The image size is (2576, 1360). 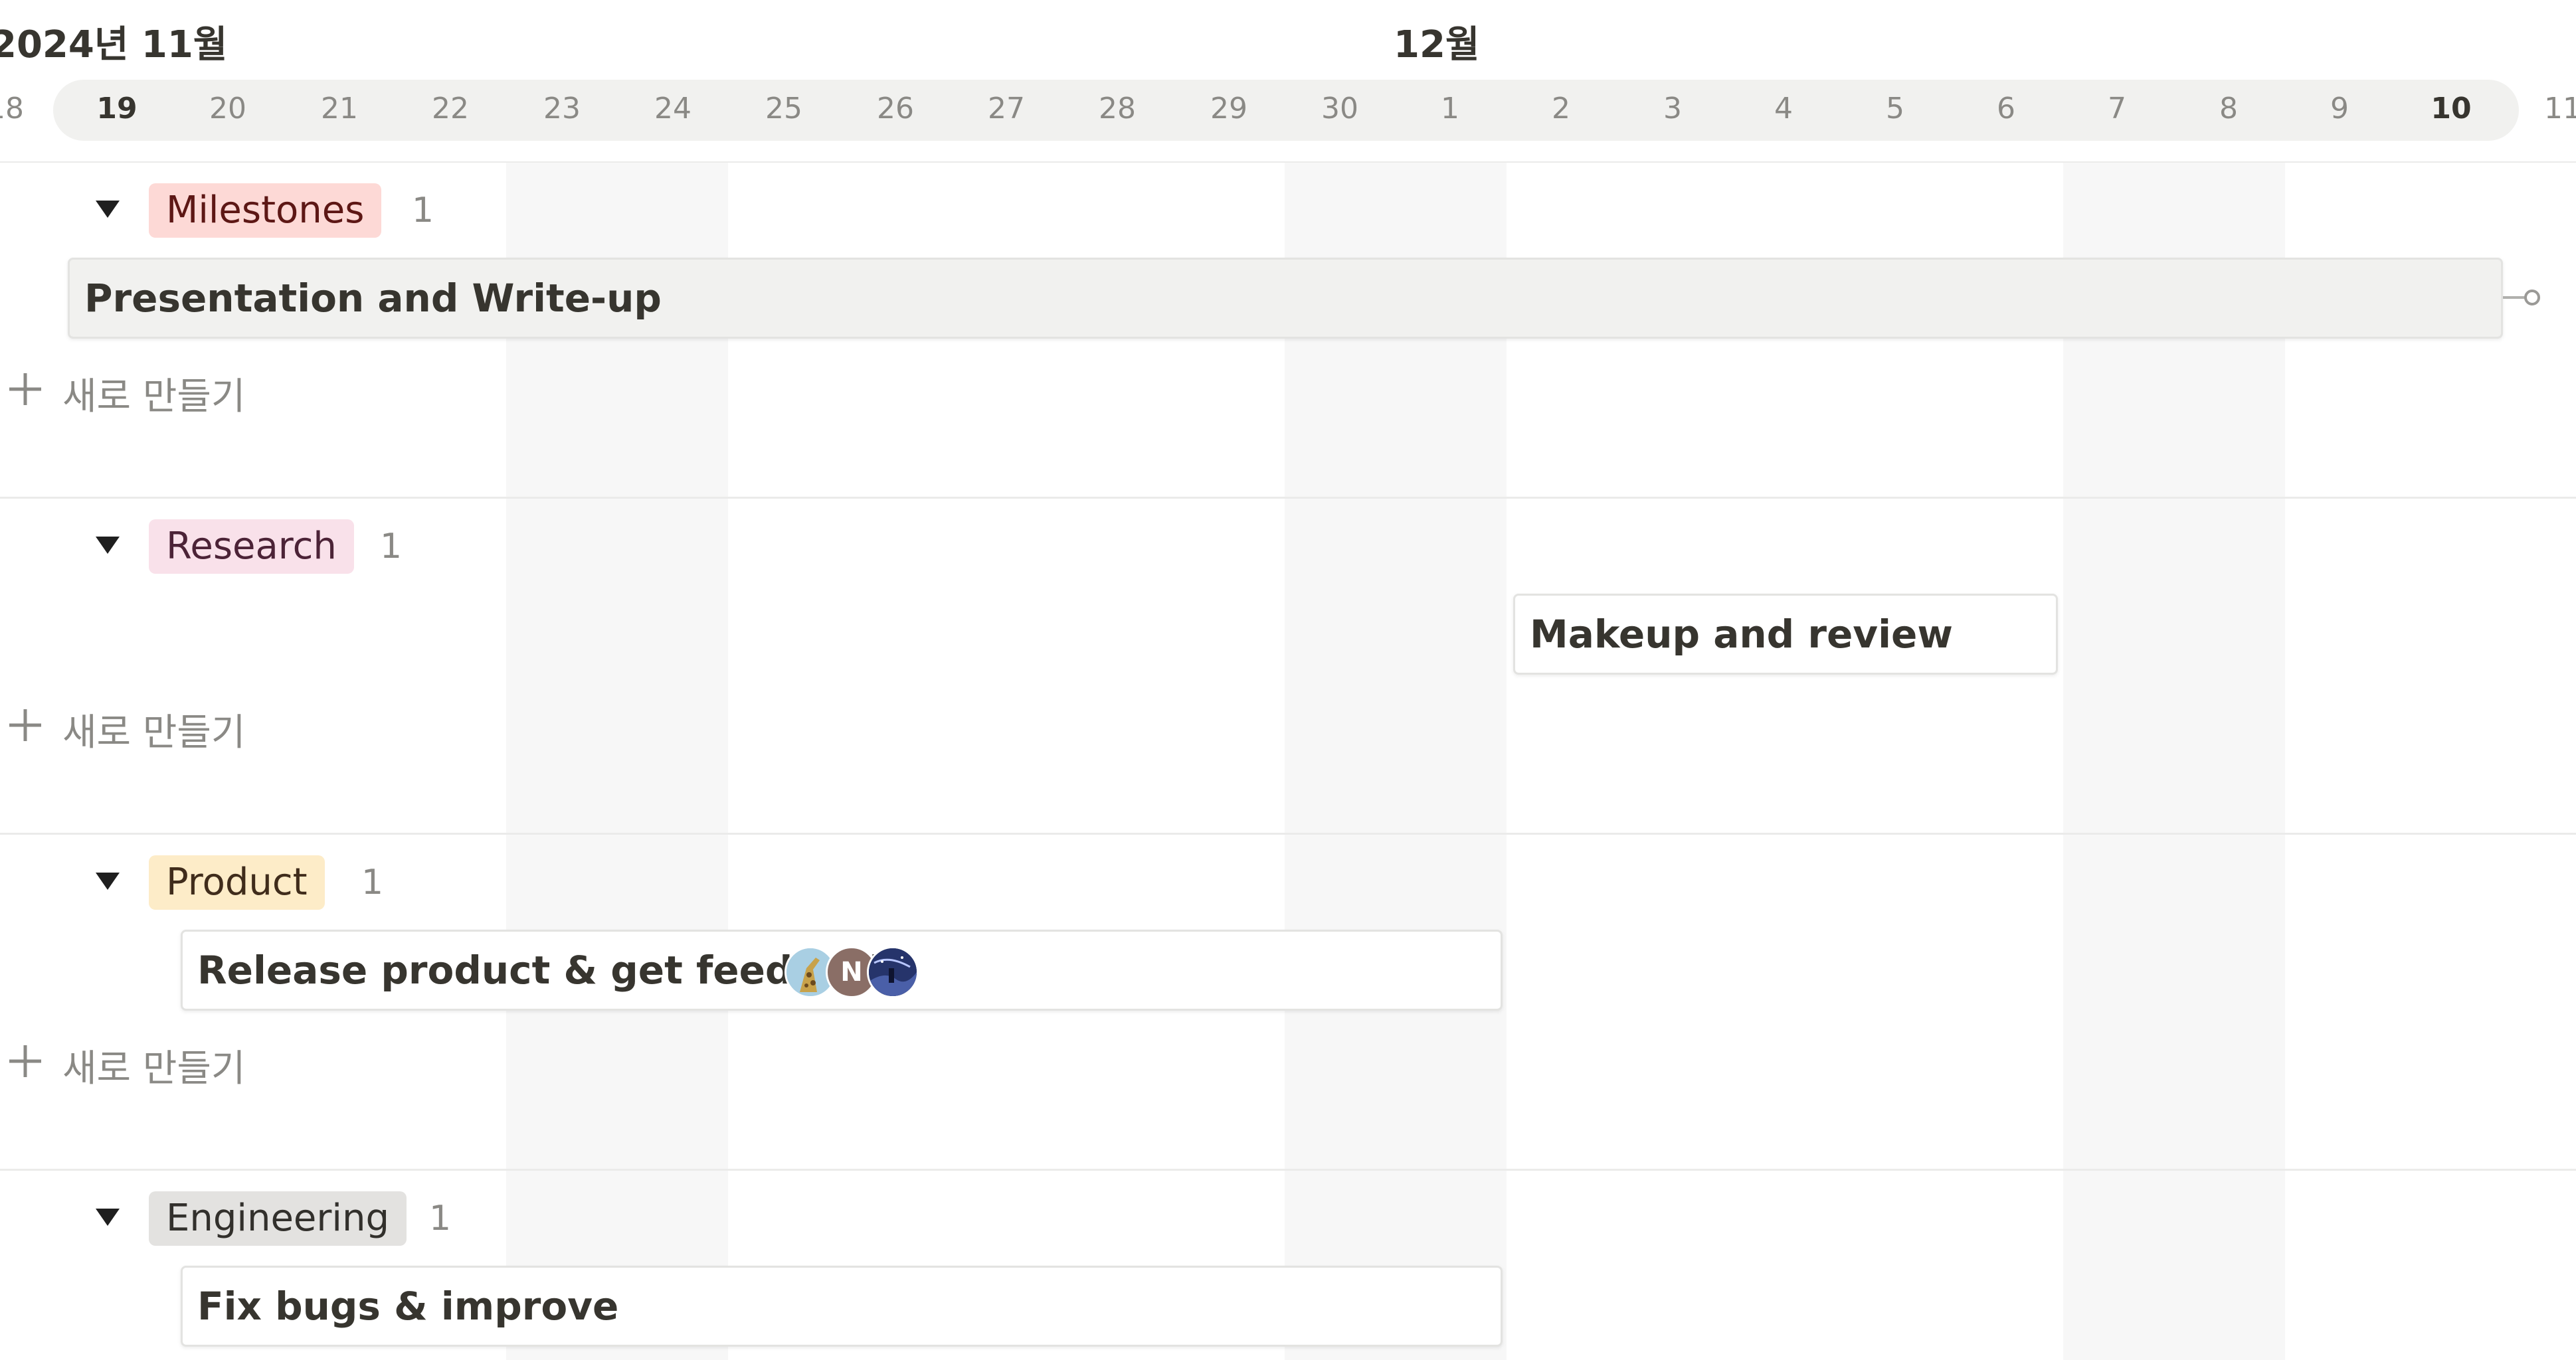 I want to click on header-divider, so click(x=1288, y=162).